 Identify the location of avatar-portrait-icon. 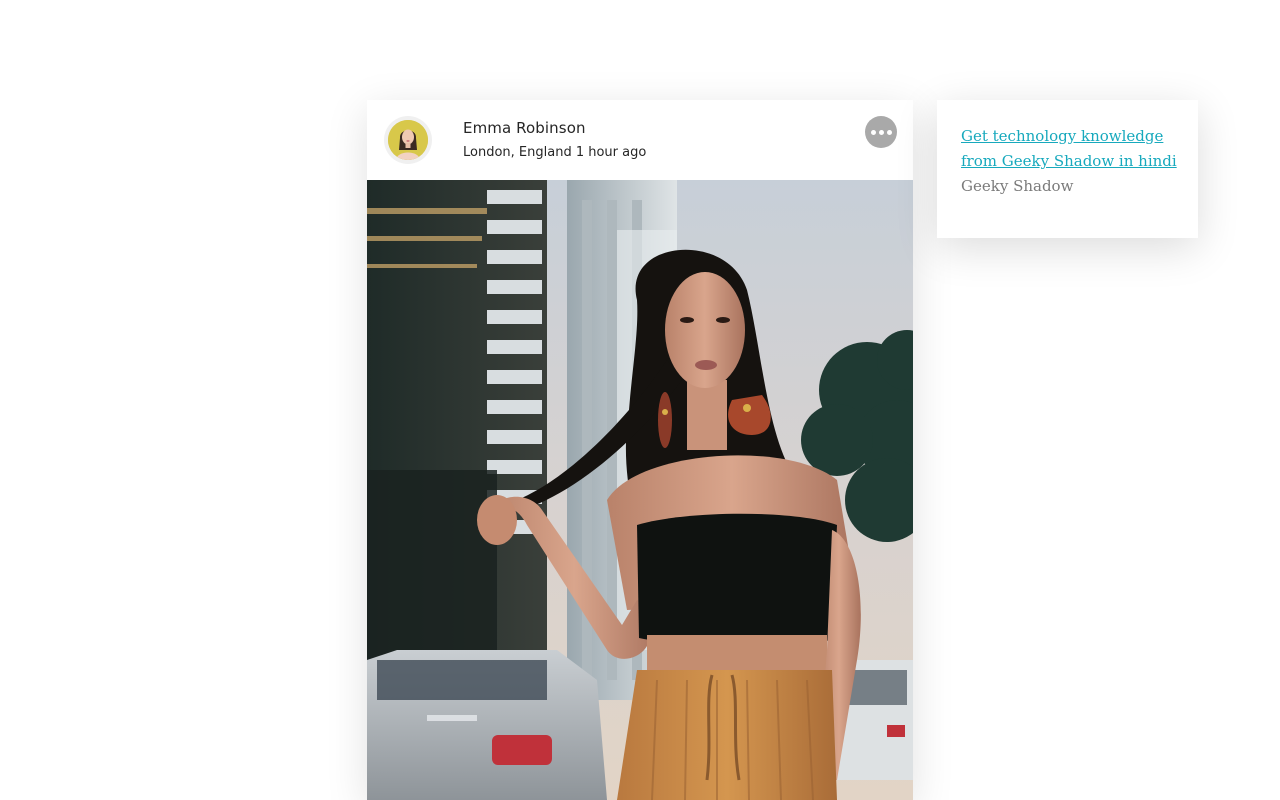
(408, 140).